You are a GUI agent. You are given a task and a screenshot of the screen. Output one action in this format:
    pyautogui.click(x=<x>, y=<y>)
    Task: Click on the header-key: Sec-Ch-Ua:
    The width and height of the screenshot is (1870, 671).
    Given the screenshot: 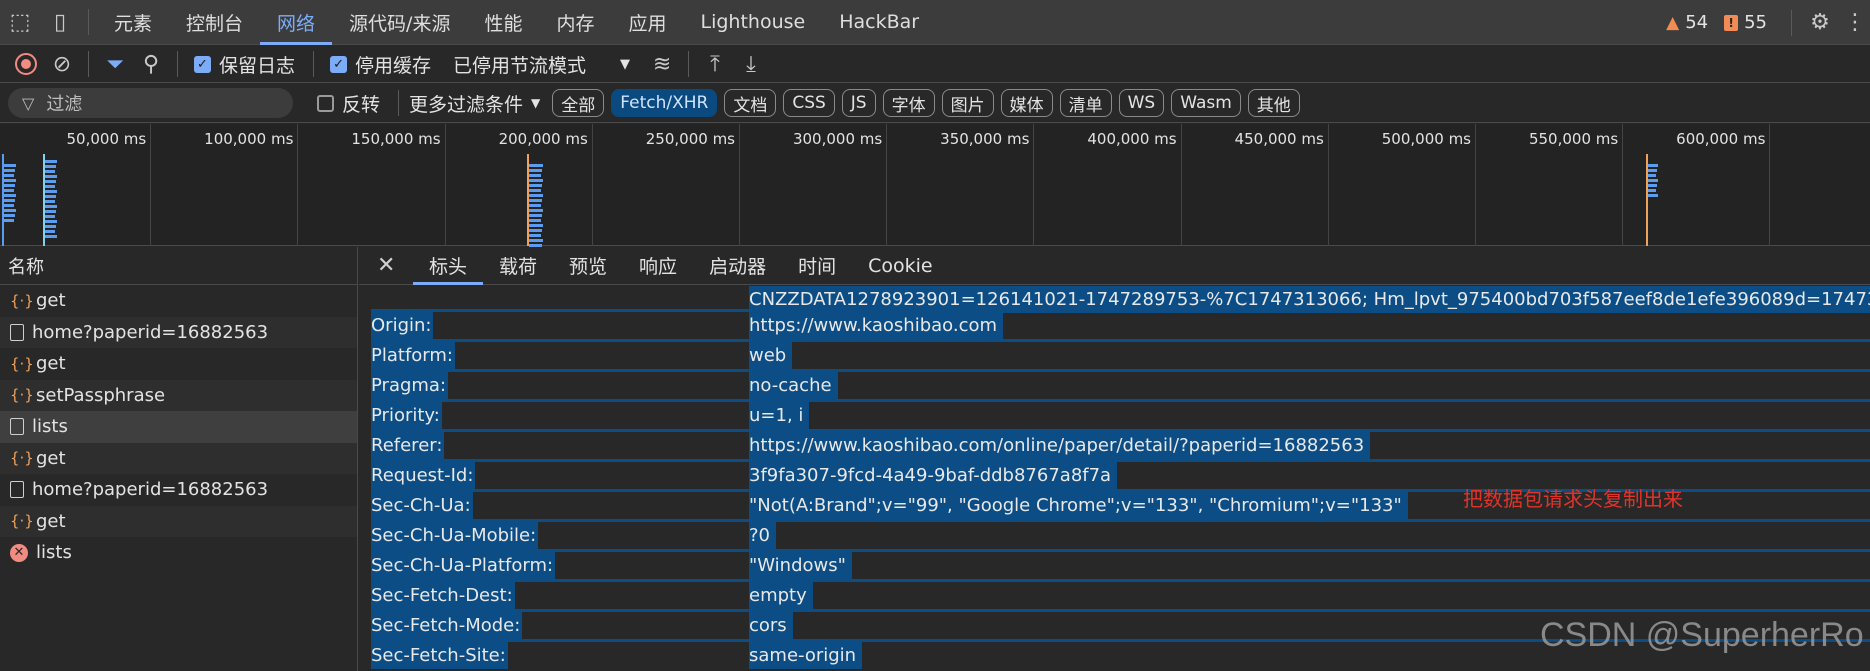 What is the action you would take?
    pyautogui.click(x=422, y=505)
    